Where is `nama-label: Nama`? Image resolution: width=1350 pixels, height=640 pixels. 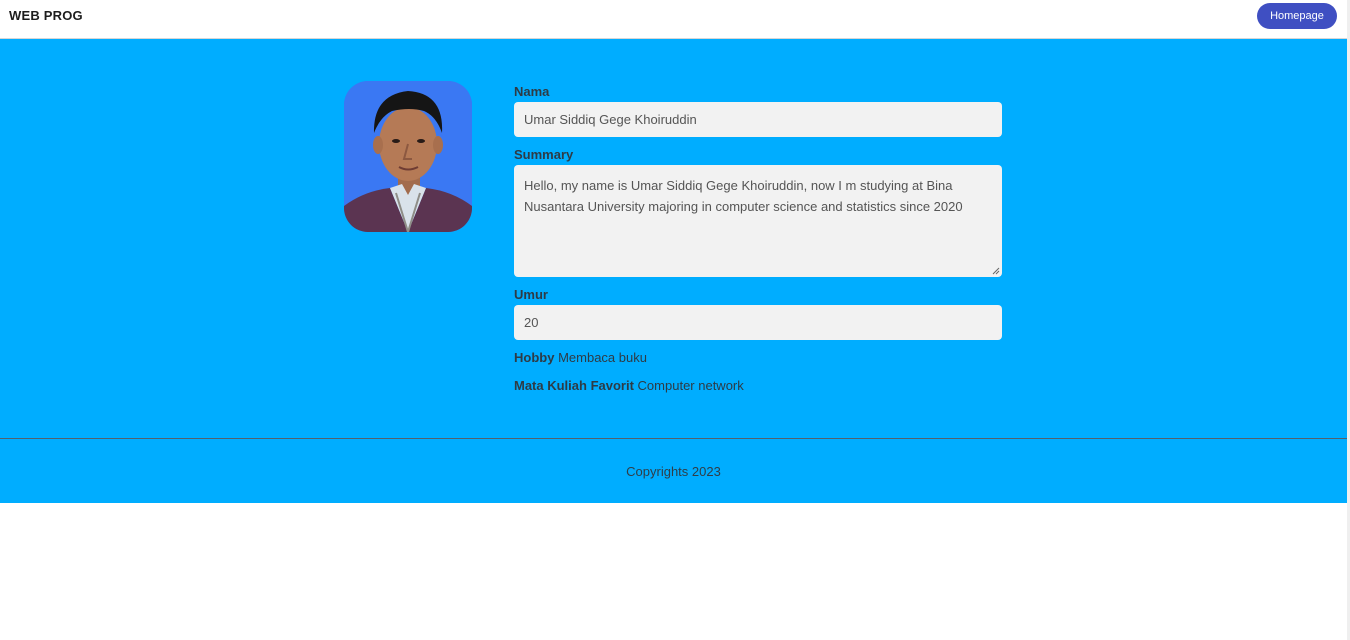
nama-label: Nama is located at coordinates (532, 91).